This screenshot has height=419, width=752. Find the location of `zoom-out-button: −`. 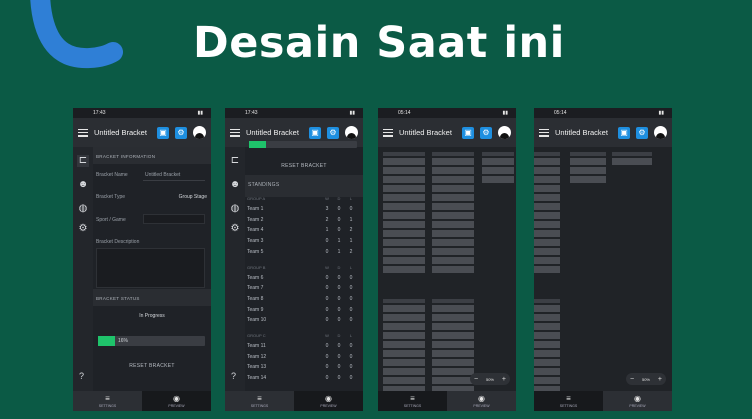

zoom-out-button: − is located at coordinates (476, 379).